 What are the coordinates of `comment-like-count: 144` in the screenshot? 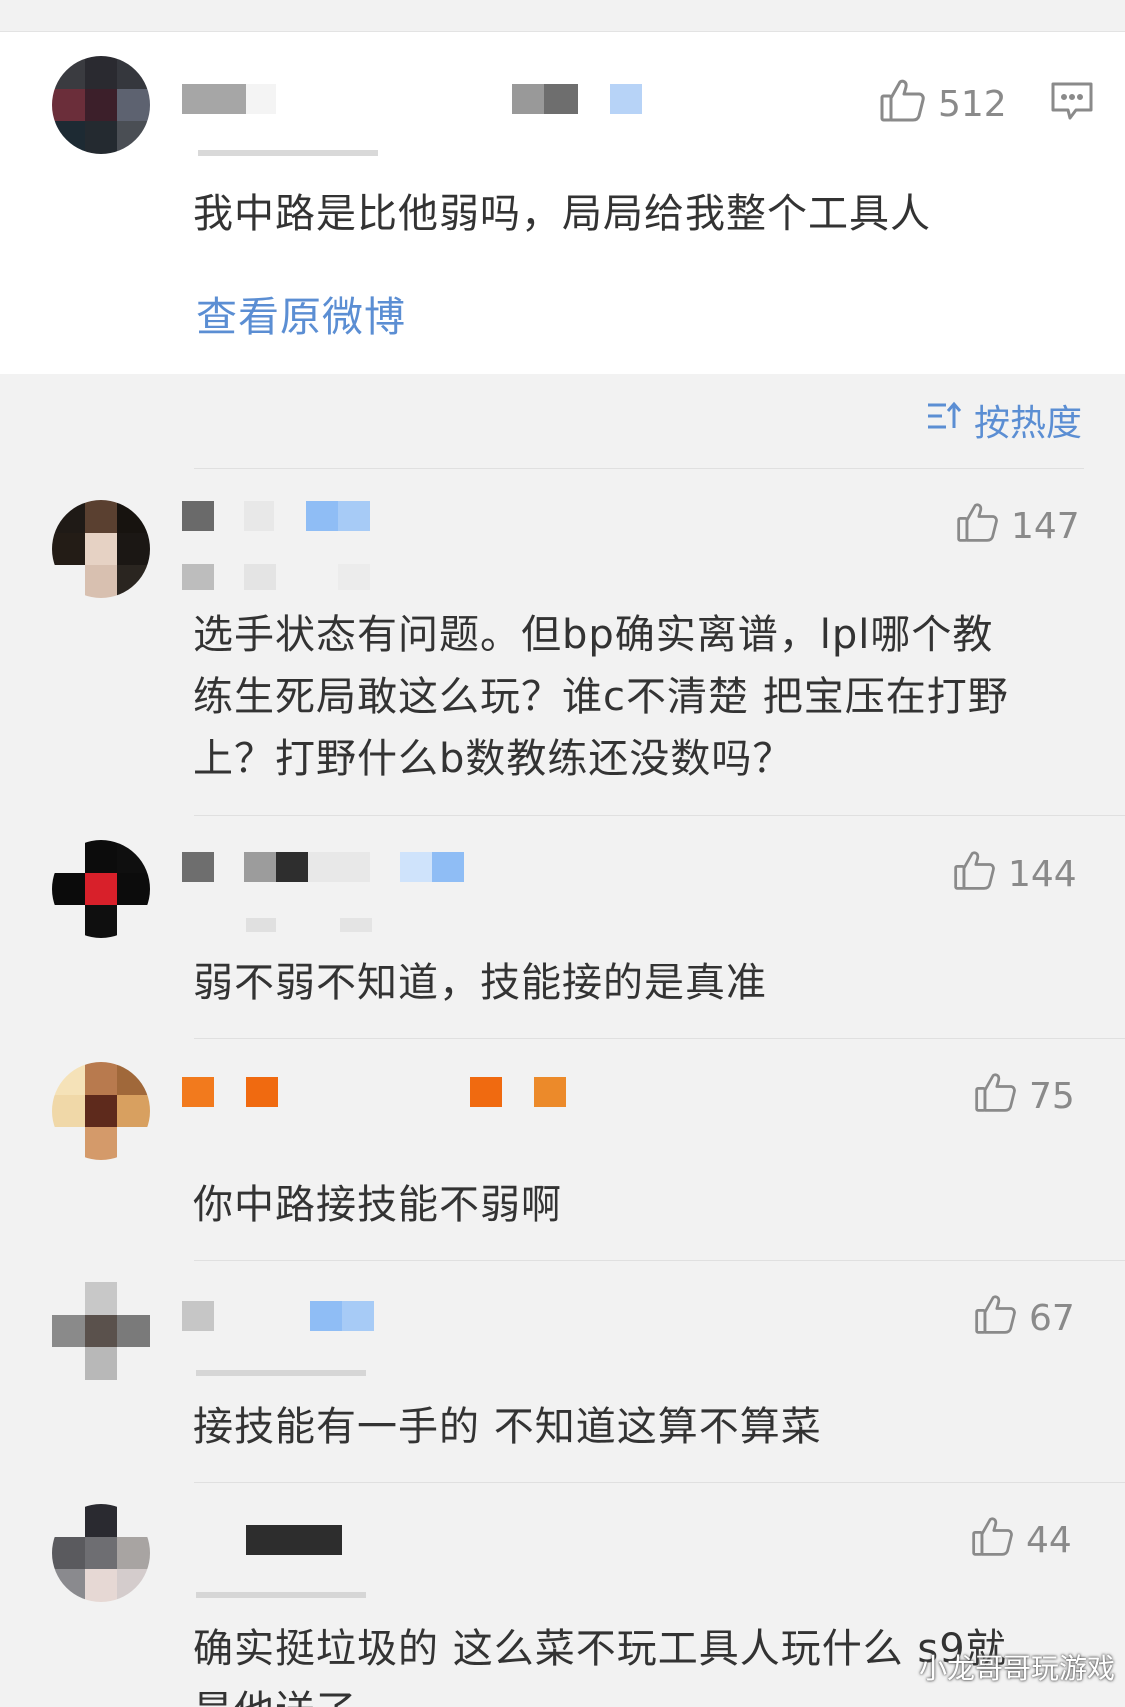 It's located at (1042, 874).